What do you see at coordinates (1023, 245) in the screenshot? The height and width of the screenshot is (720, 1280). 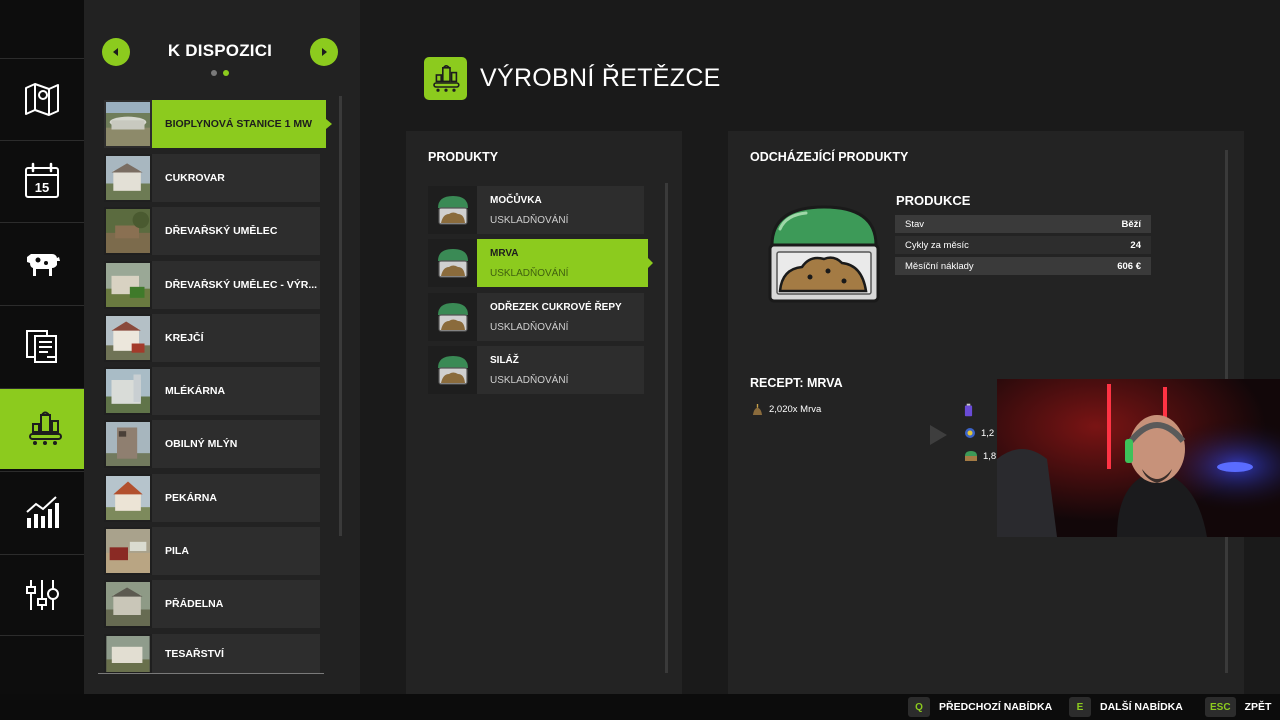 I see `stat-row-cycles: Cykly za měsíc 24` at bounding box center [1023, 245].